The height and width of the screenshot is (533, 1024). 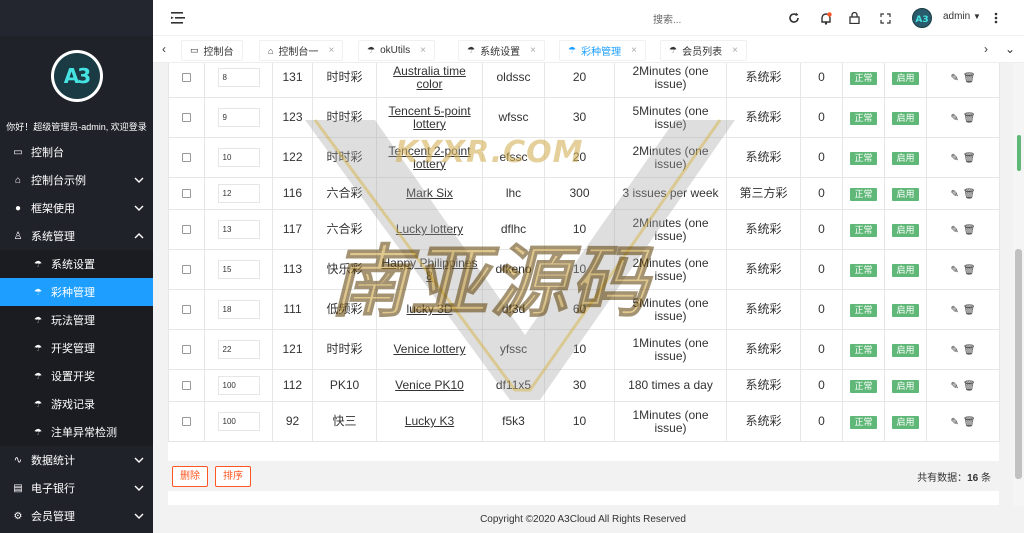 What do you see at coordinates (76, 432) in the screenshot?
I see `sidebar-item: ☂ 注单异常检测` at bounding box center [76, 432].